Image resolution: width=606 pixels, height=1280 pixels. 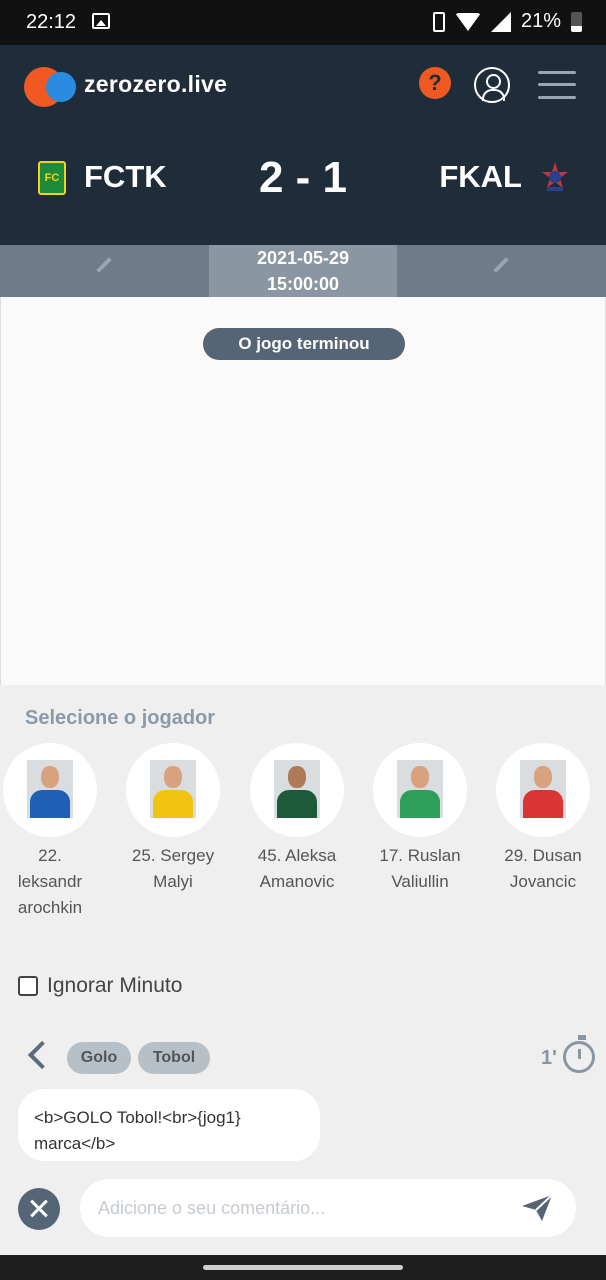 What do you see at coordinates (303, 22) in the screenshot?
I see `status-bar: 22:12 21%` at bounding box center [303, 22].